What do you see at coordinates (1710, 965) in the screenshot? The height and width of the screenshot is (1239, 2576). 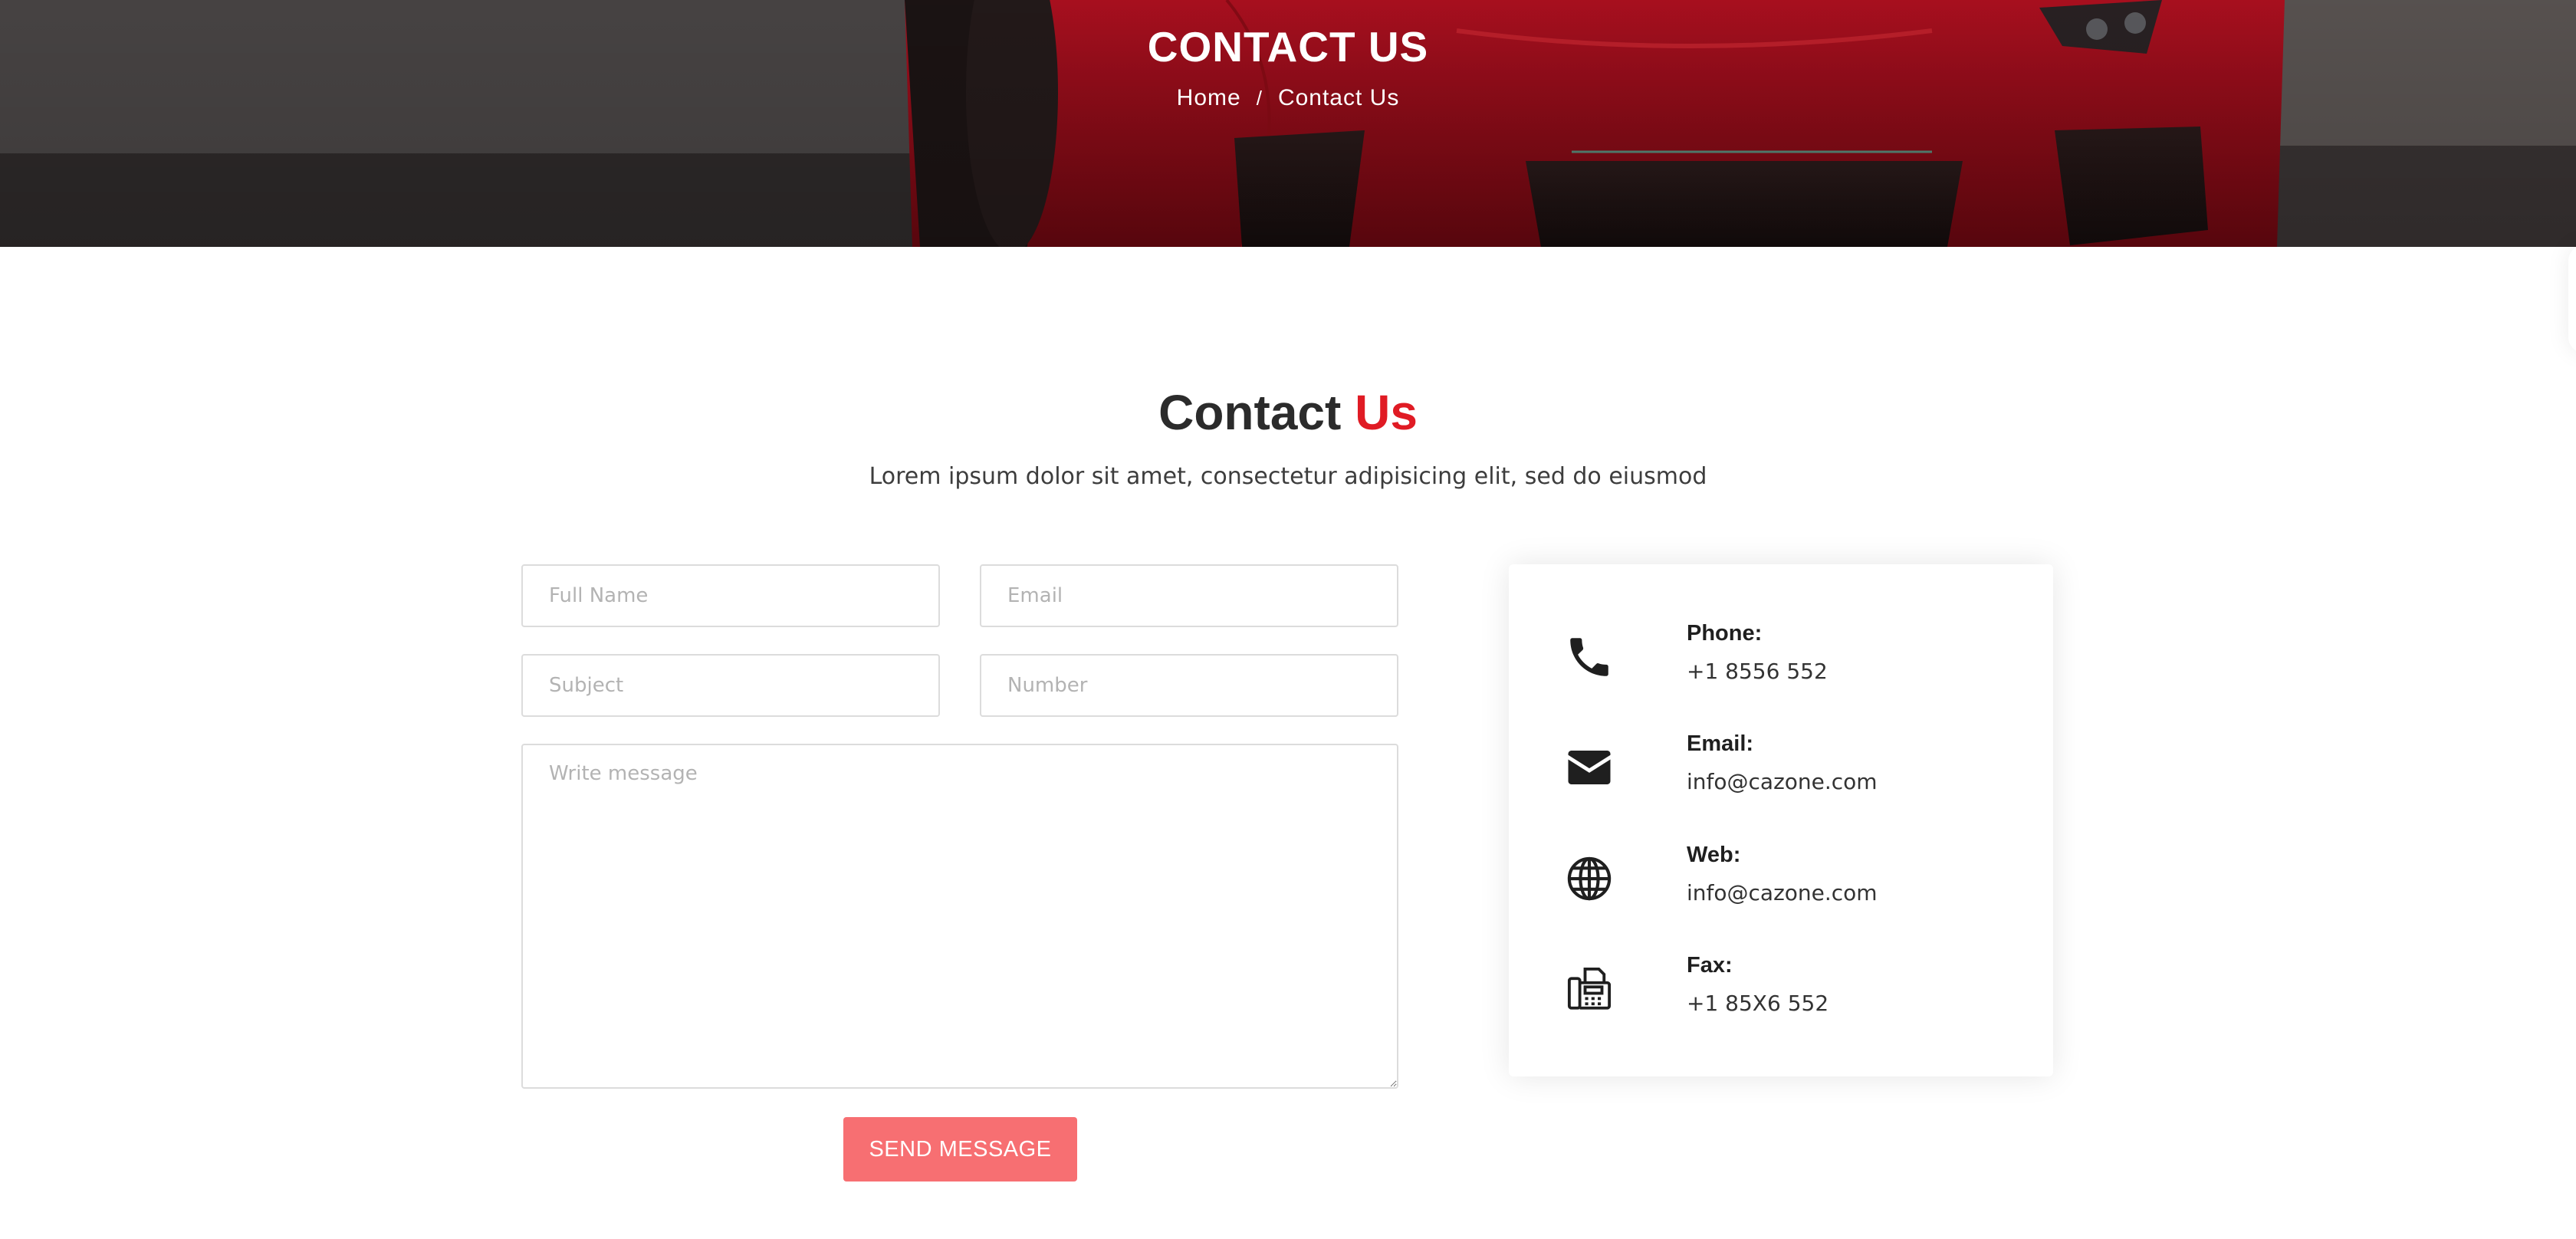 I see `fax-label: Fax:` at bounding box center [1710, 965].